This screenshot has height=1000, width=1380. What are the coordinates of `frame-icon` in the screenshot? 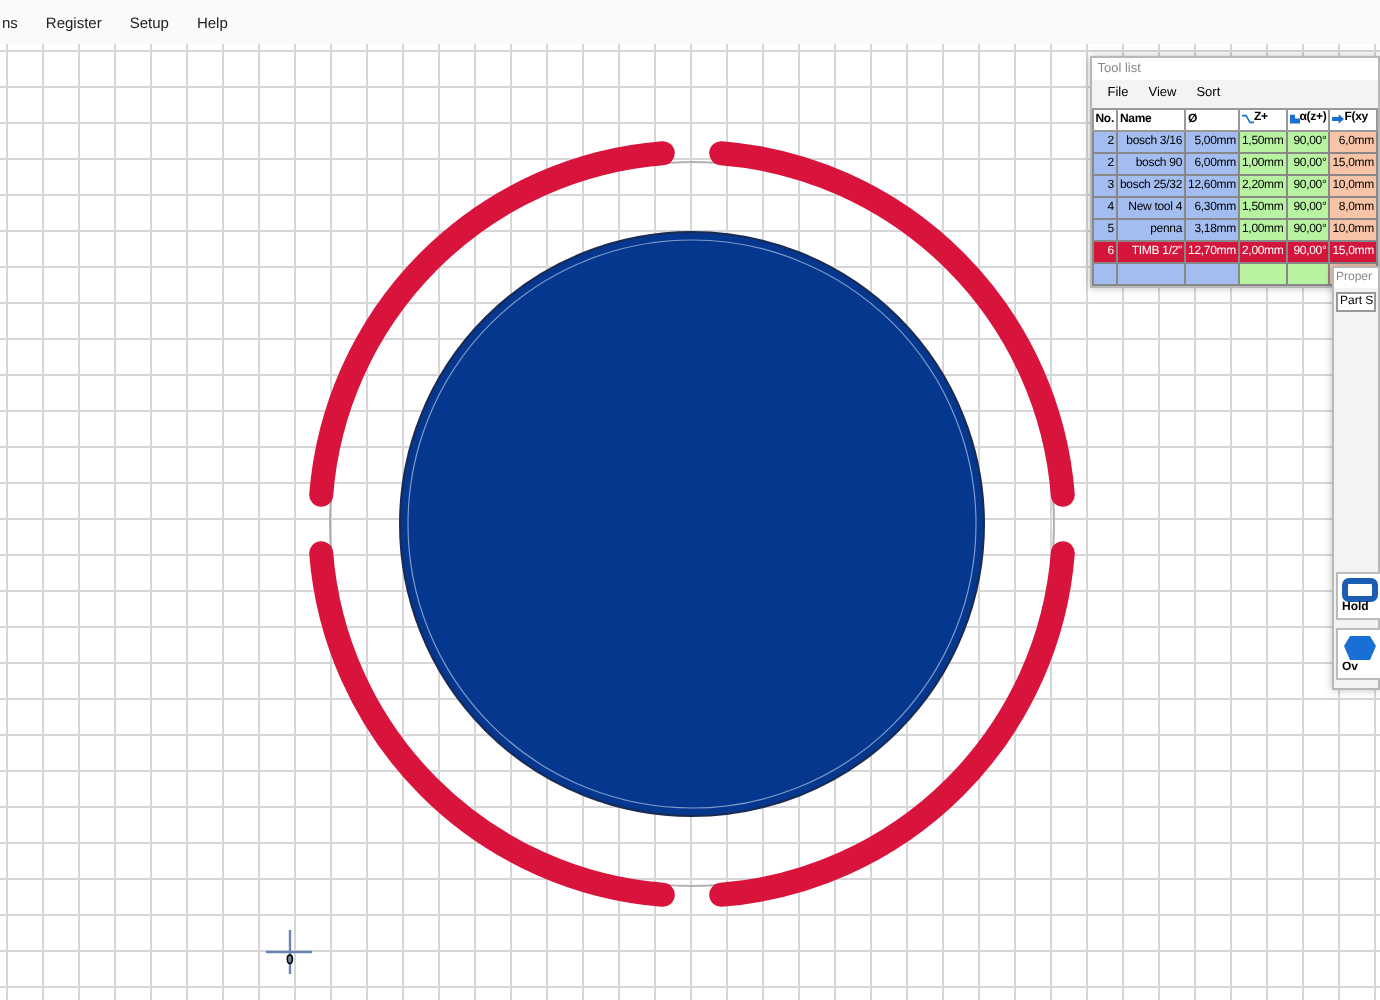 It's located at (1360, 590).